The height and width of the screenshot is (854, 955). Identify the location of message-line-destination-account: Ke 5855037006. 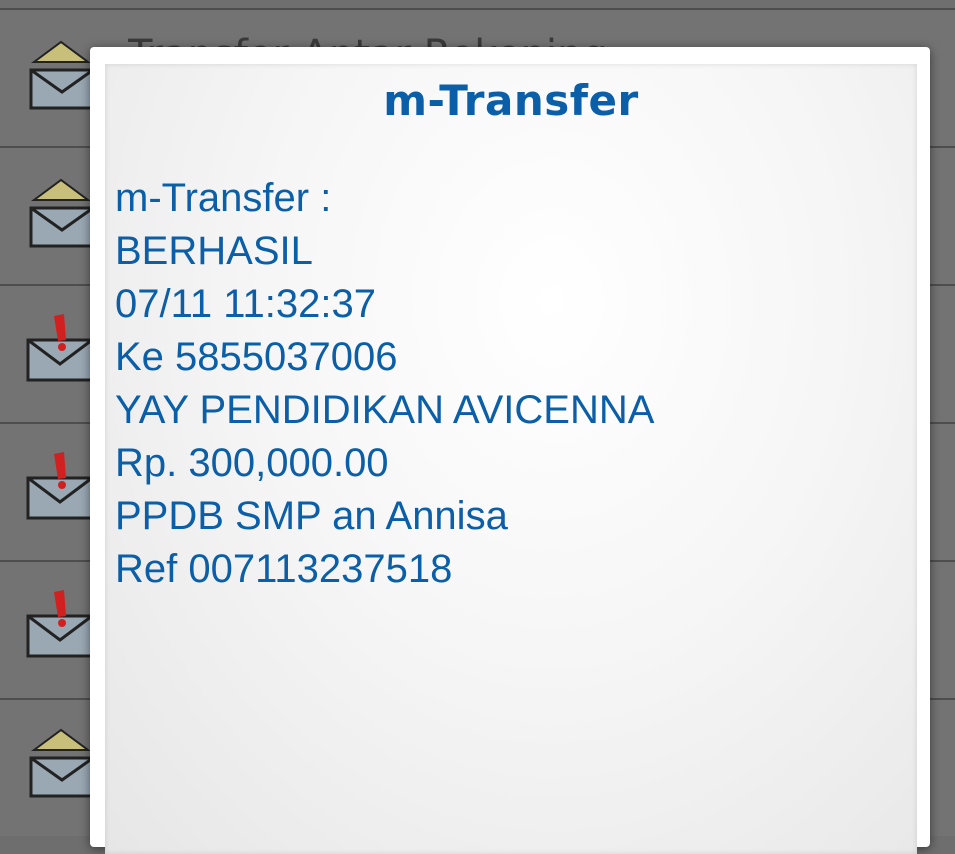
(256, 357).